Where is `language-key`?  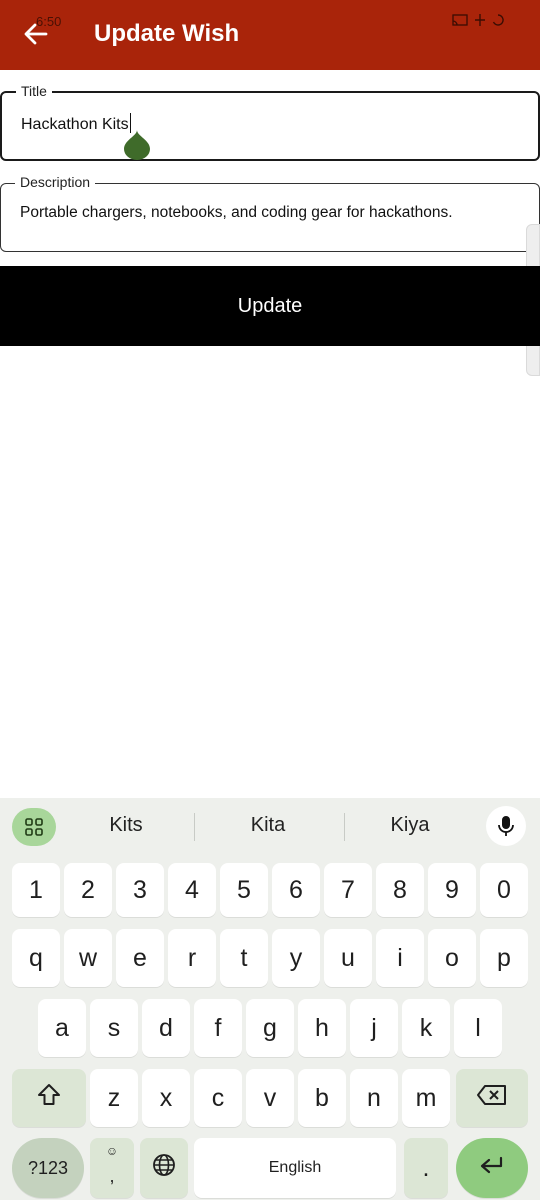
language-key is located at coordinates (164, 1168).